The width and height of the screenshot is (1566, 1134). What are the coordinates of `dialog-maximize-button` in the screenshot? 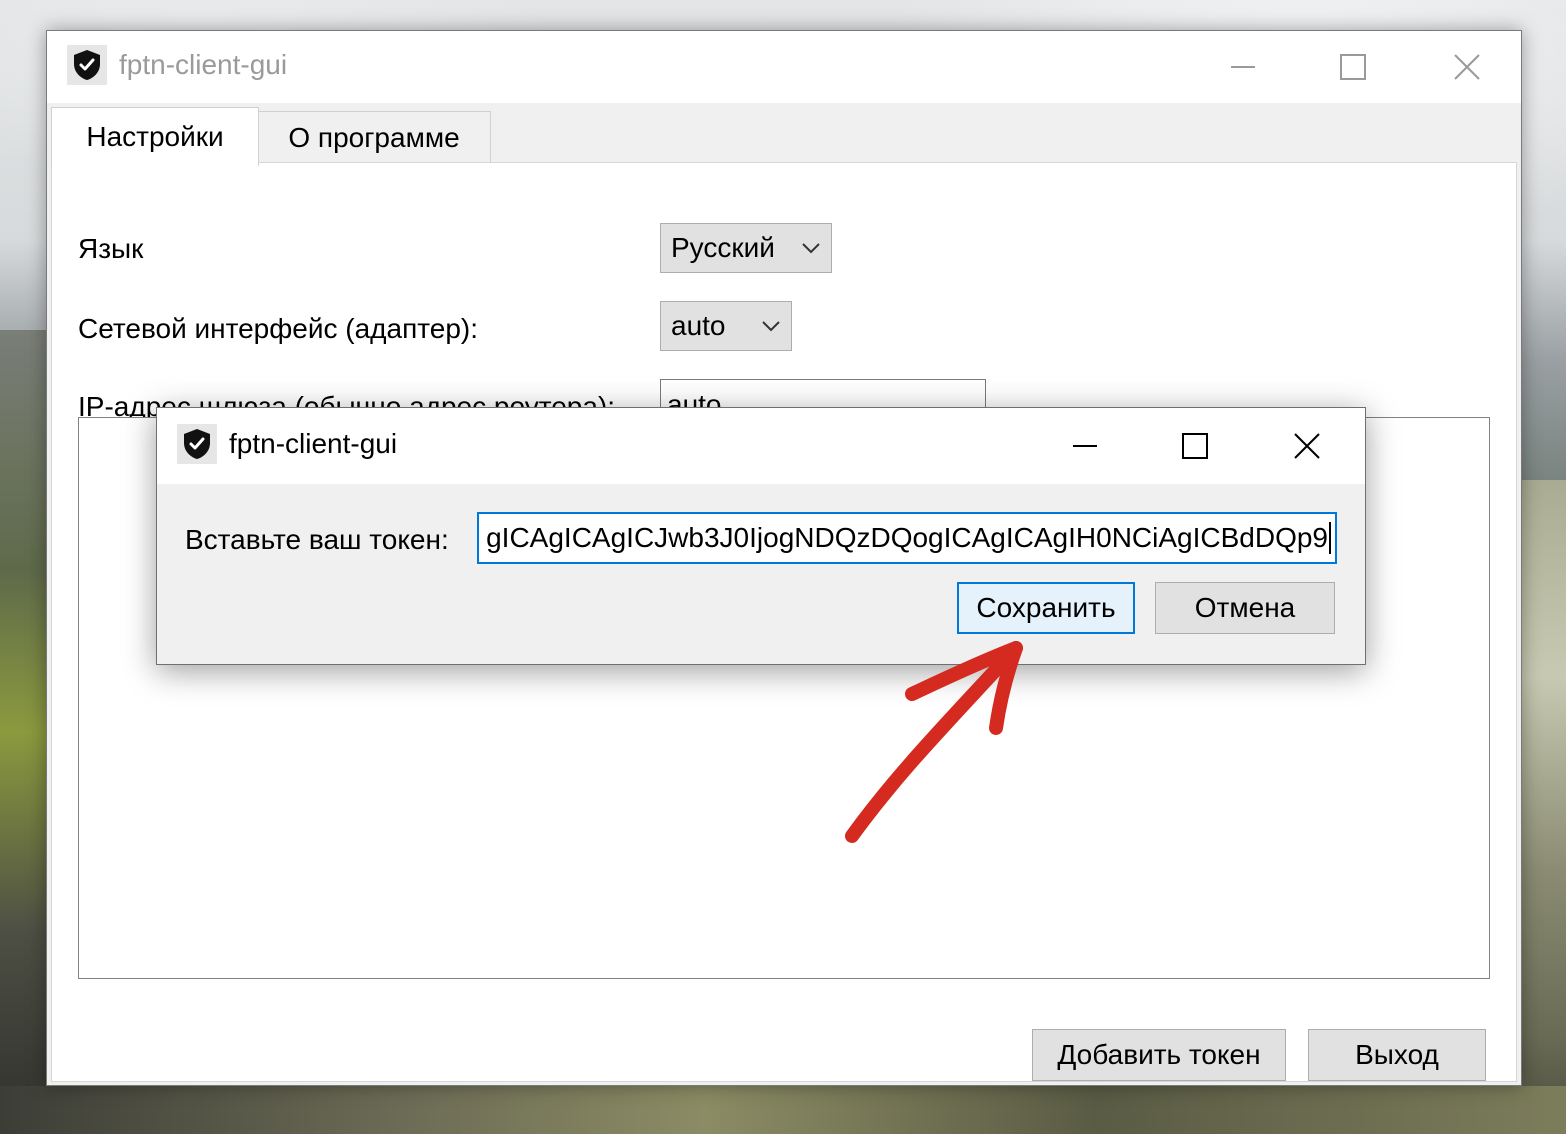 It's located at (1195, 446).